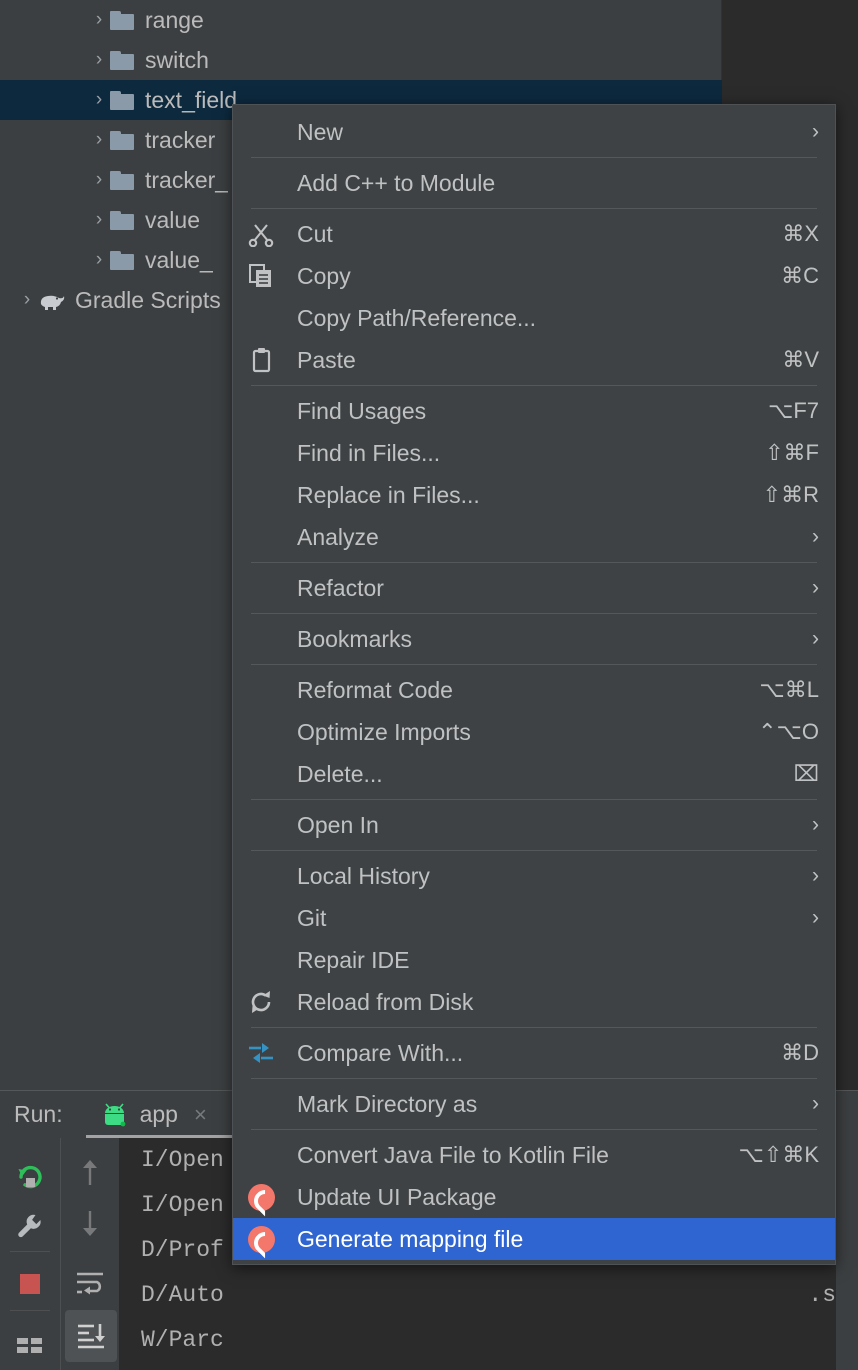  Describe the element at coordinates (261, 1002) in the screenshot. I see `reload-icon` at that location.